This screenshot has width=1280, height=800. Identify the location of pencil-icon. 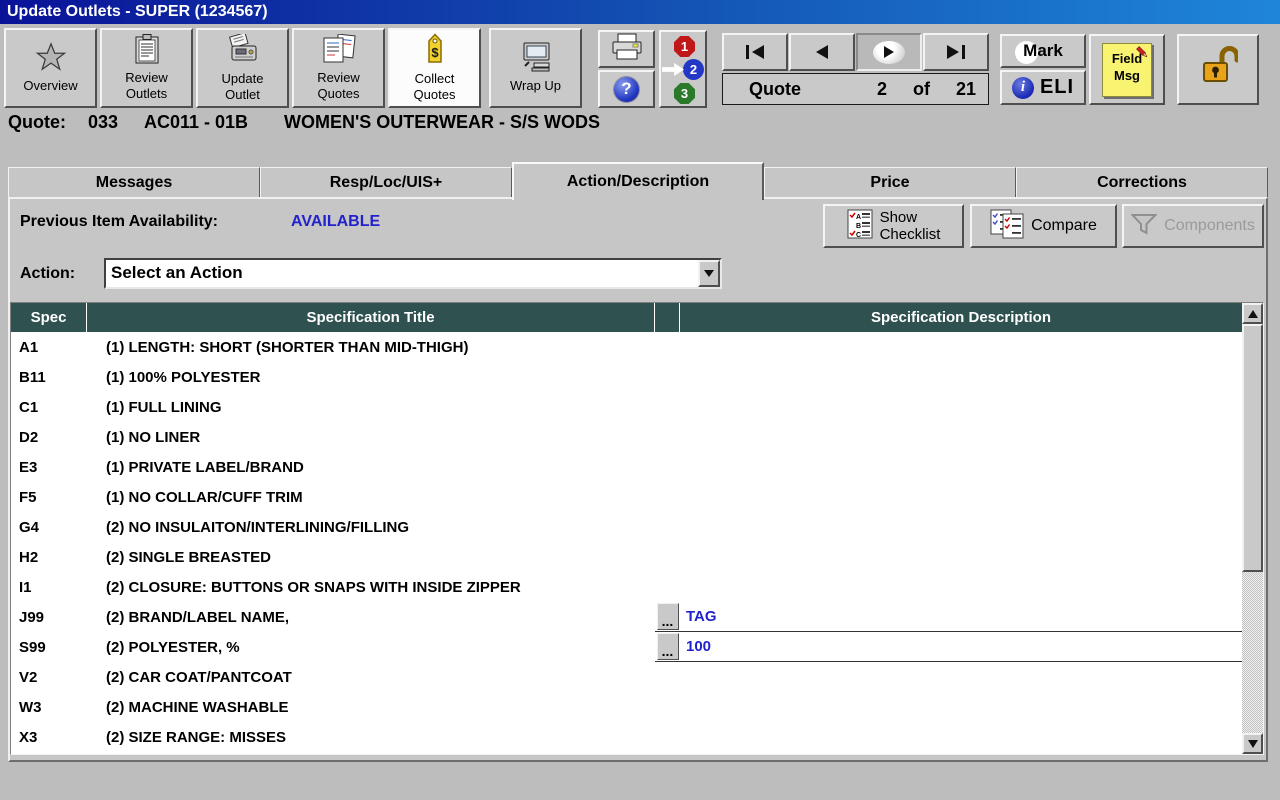
(1142, 55).